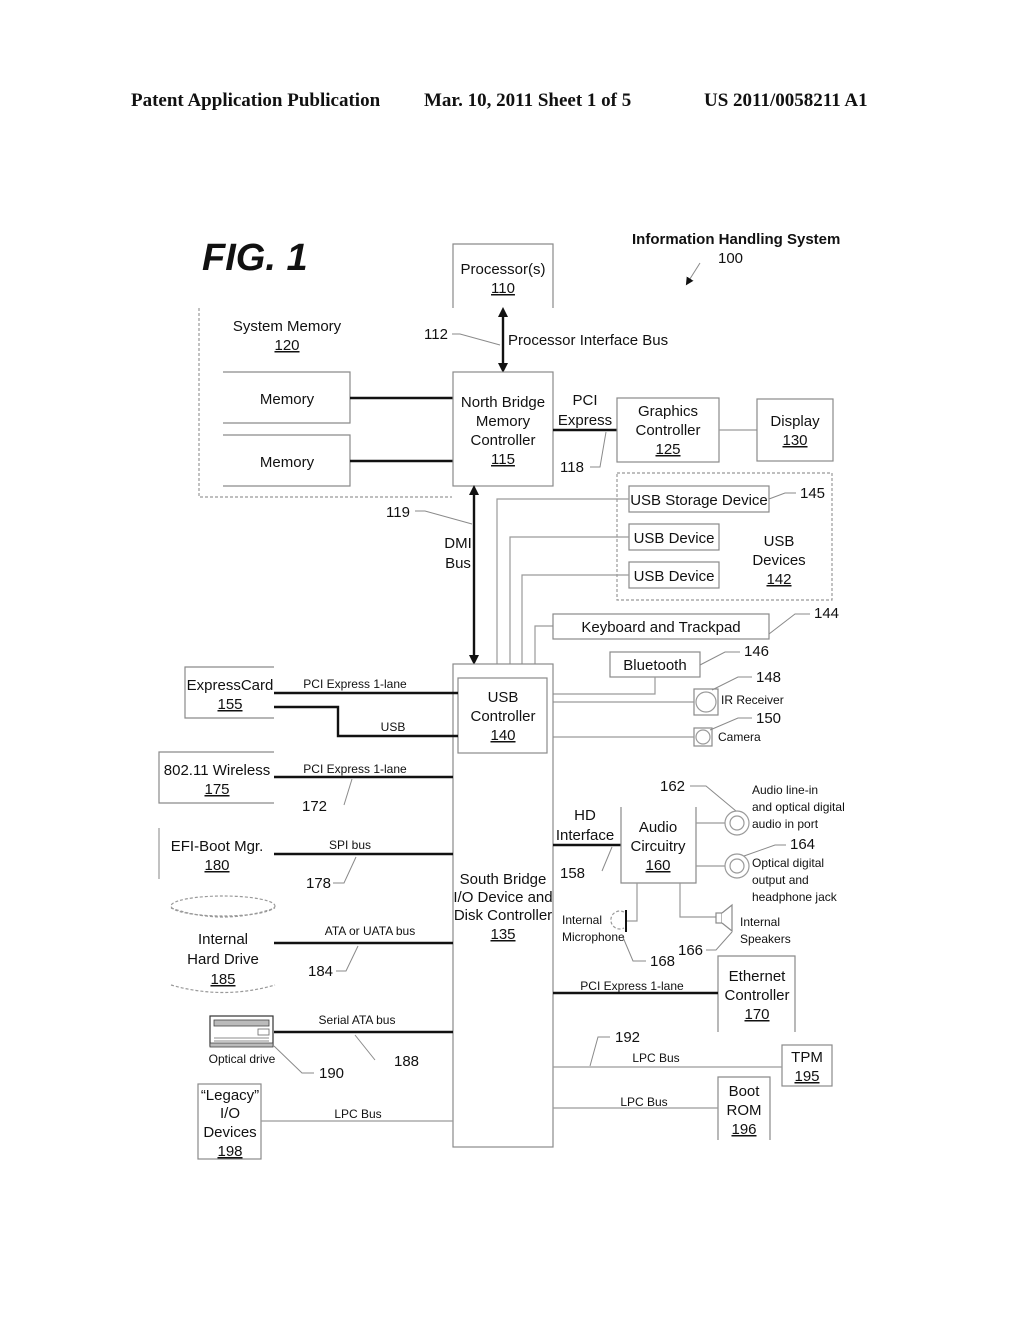 The height and width of the screenshot is (1320, 1024). What do you see at coordinates (458, 563) in the screenshot?
I see `svg-text: Bus` at bounding box center [458, 563].